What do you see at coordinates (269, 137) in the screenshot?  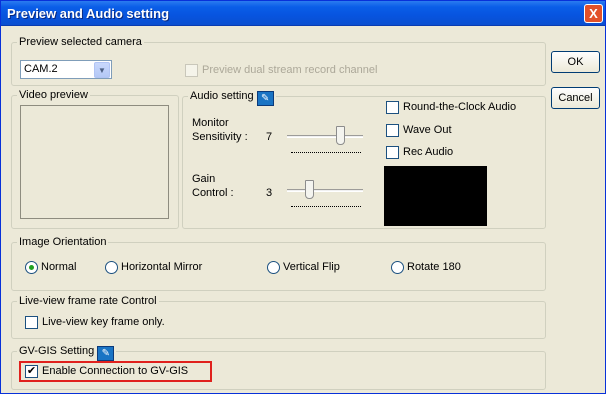 I see `monitor-value: 7` at bounding box center [269, 137].